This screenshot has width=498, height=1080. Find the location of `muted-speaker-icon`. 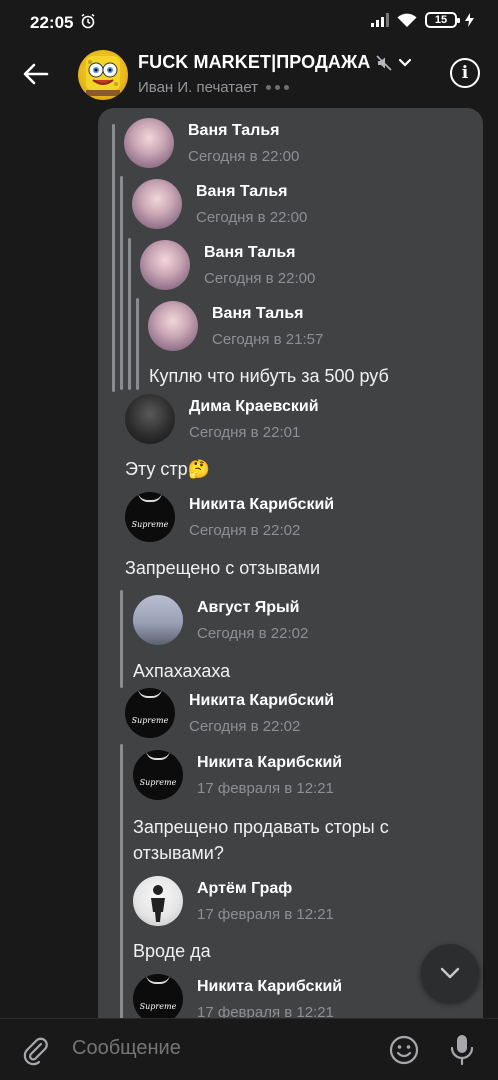

muted-speaker-icon is located at coordinates (384, 62).